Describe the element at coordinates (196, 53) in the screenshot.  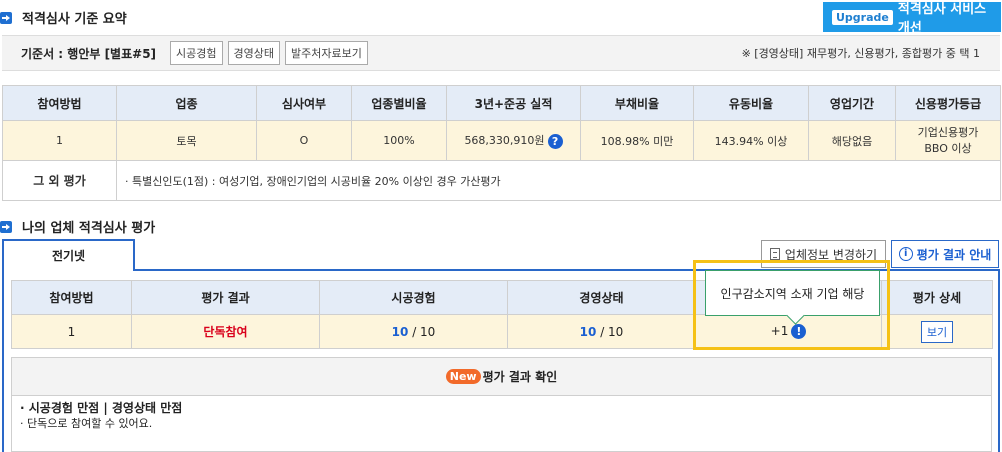
I see `tag-construction-experience: 시공경험` at that location.